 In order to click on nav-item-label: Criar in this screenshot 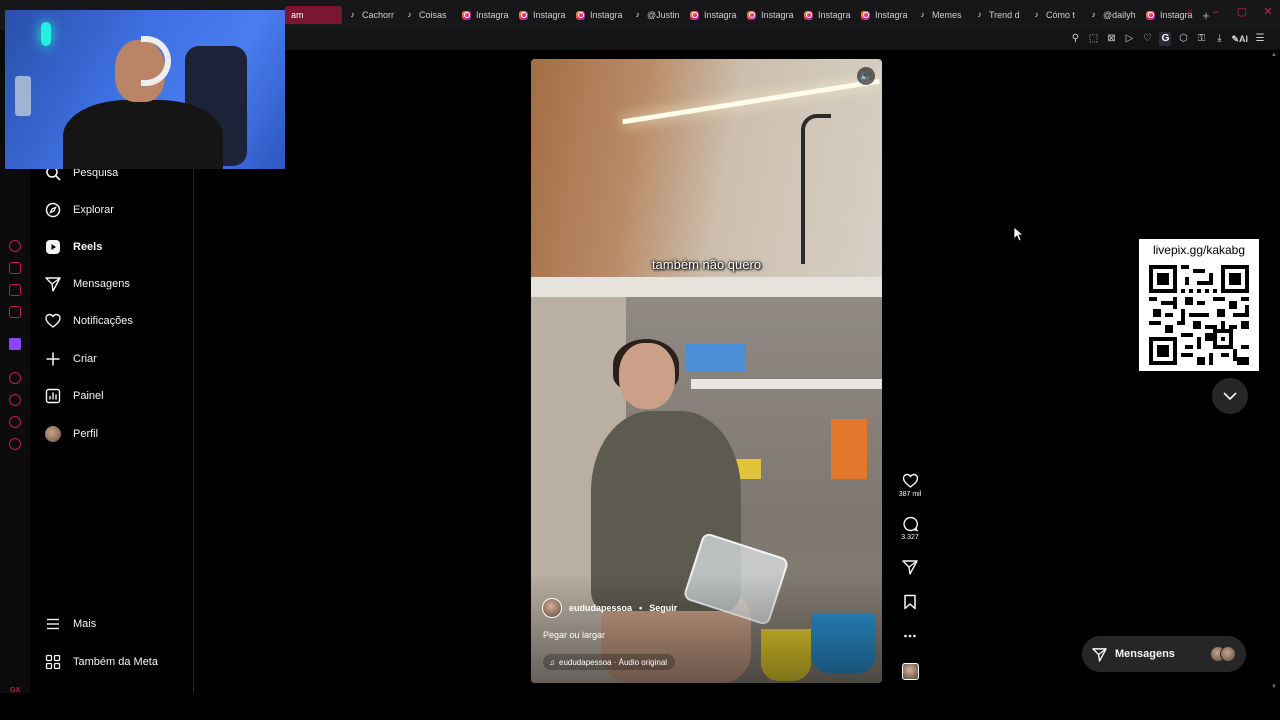, I will do `click(85, 359)`.